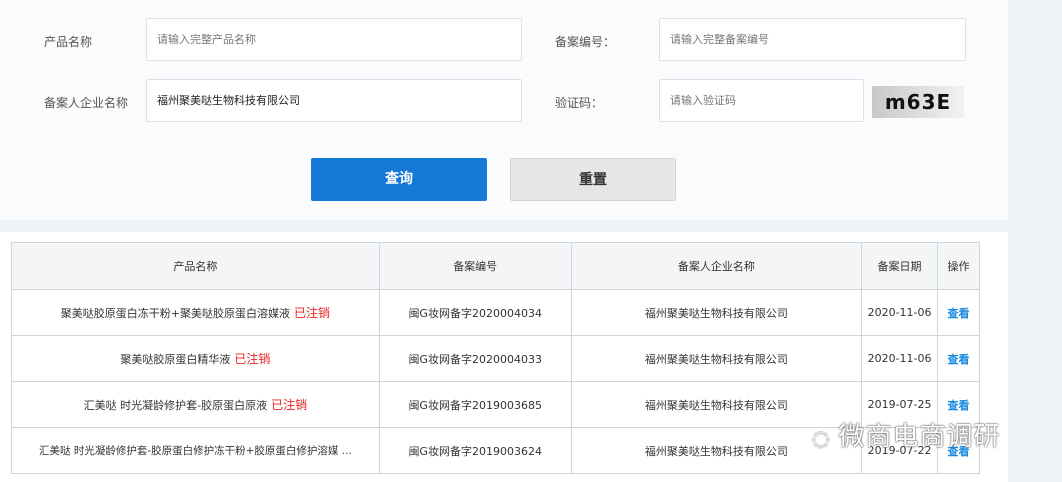 This screenshot has width=1062, height=482. I want to click on query-button: 查询, so click(399, 179).